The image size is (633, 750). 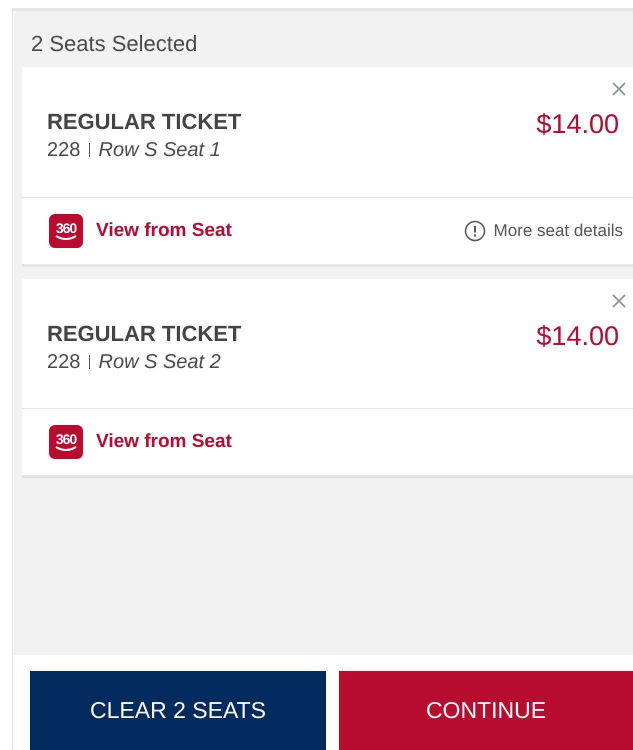 I want to click on clear-seats-button: CLEAR 2 SEATS, so click(x=178, y=710).